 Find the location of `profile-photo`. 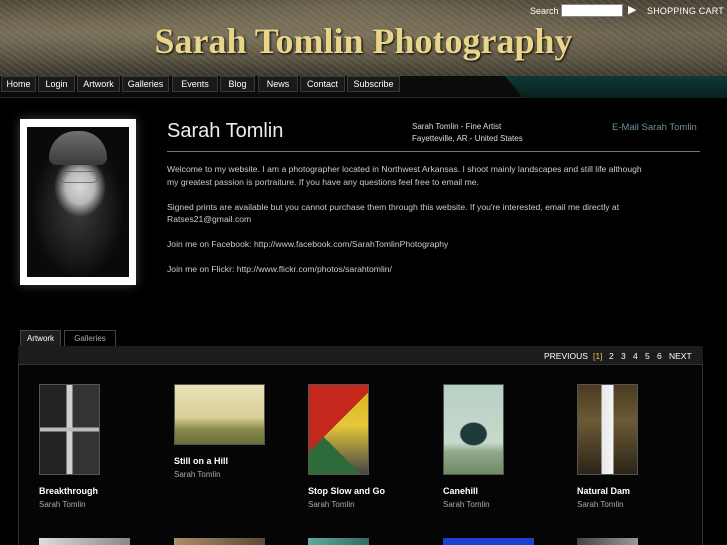

profile-photo is located at coordinates (78, 202).